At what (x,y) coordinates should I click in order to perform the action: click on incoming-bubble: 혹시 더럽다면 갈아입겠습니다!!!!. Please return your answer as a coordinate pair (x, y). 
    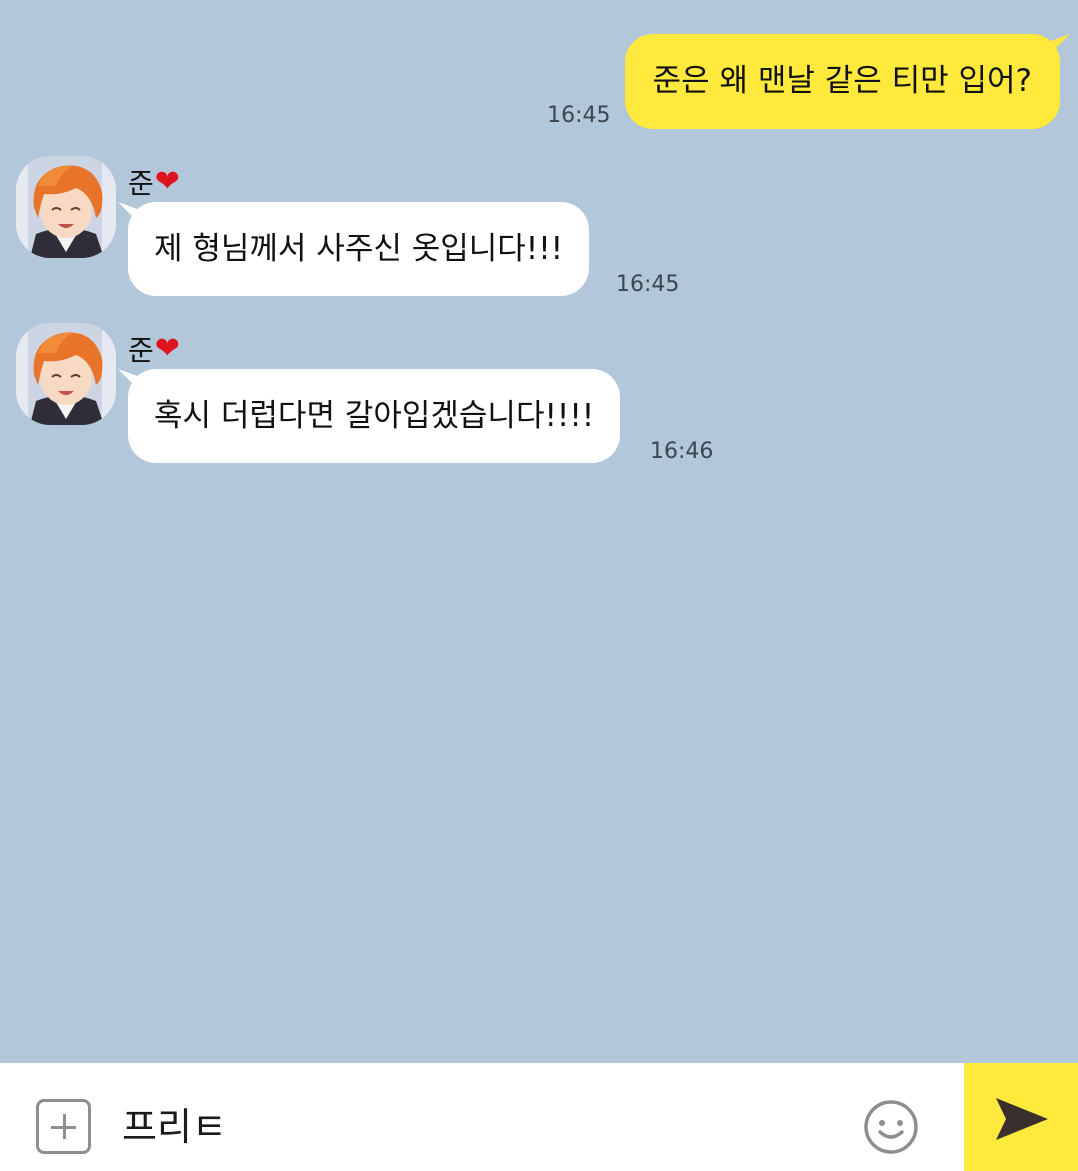
    Looking at the image, I should click on (374, 416).